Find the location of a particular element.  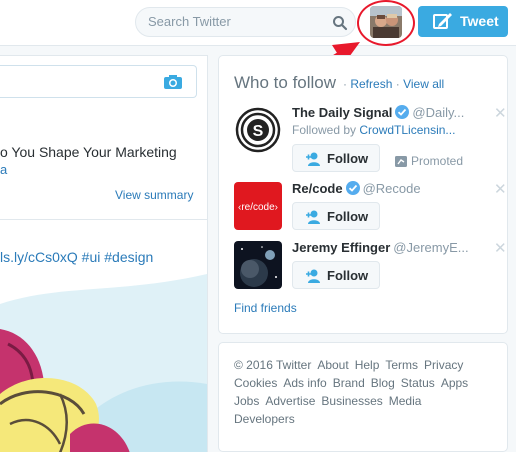

followed-by-prefix: Followed by is located at coordinates (324, 130).